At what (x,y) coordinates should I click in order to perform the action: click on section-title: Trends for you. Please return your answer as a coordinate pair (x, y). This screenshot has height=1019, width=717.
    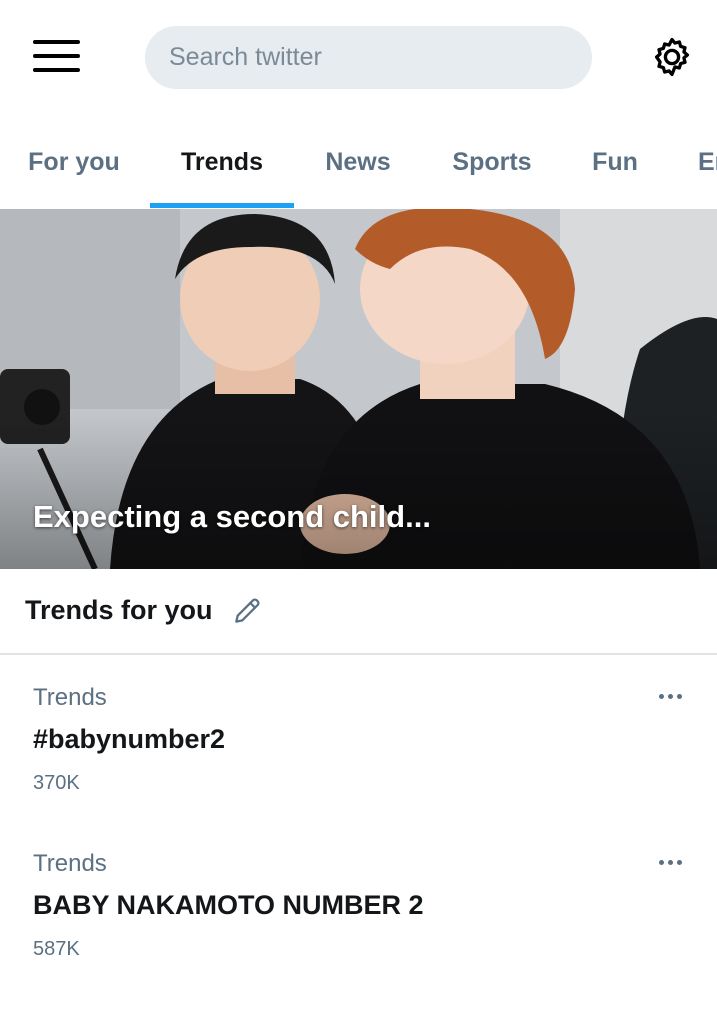
    Looking at the image, I should click on (119, 610).